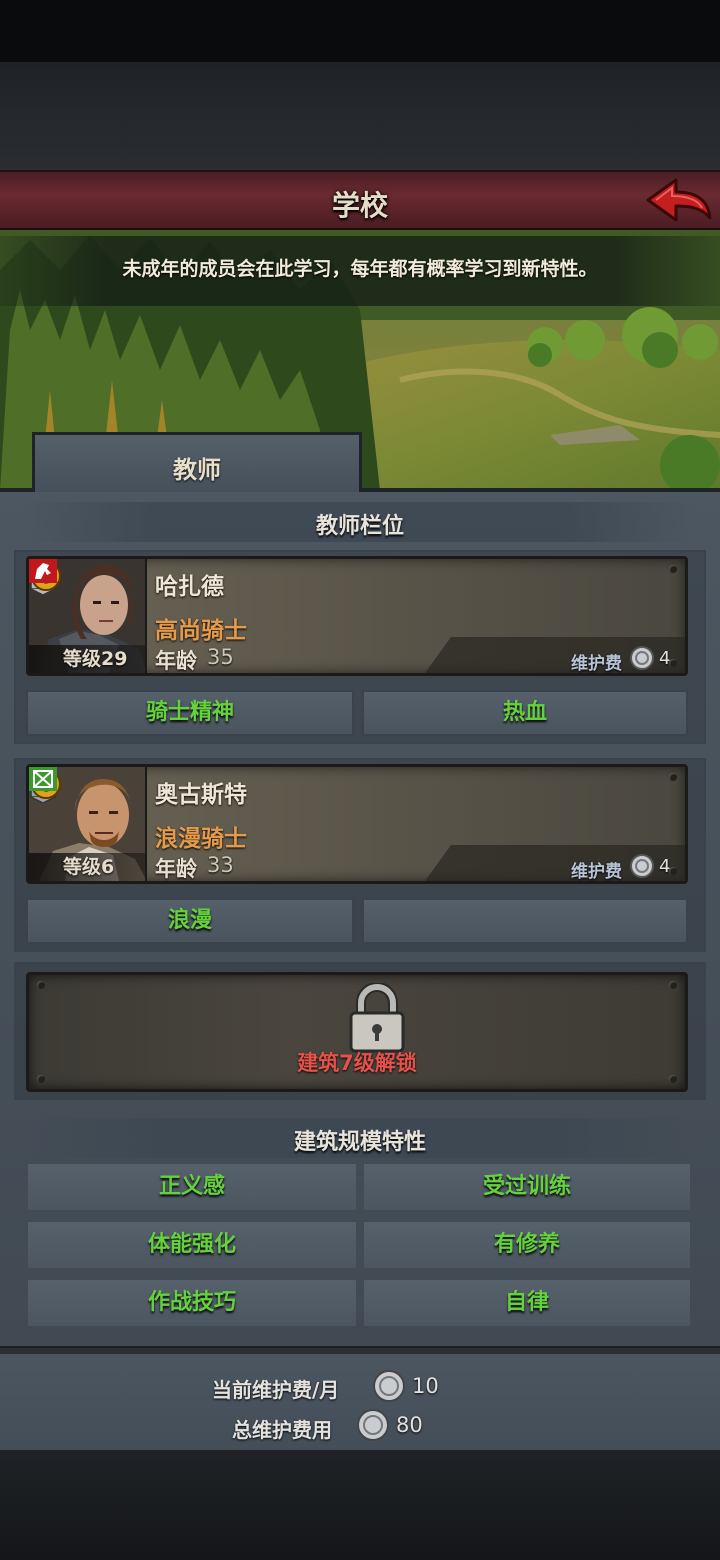 The height and width of the screenshot is (1560, 720). Describe the element at coordinates (359, 526) in the screenshot. I see `teacher-slots-title: 教师栏位` at that location.